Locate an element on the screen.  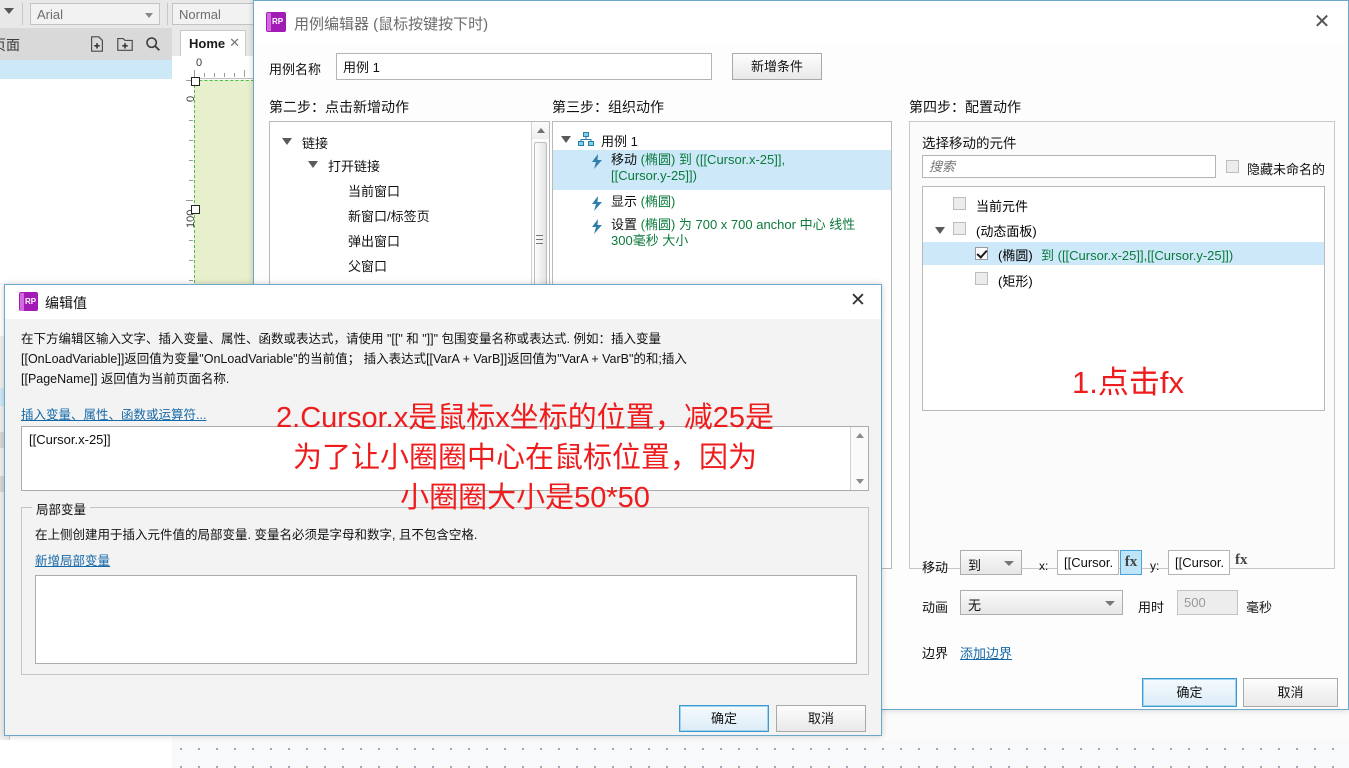
tab-home-label: Home is located at coordinates (207, 43).